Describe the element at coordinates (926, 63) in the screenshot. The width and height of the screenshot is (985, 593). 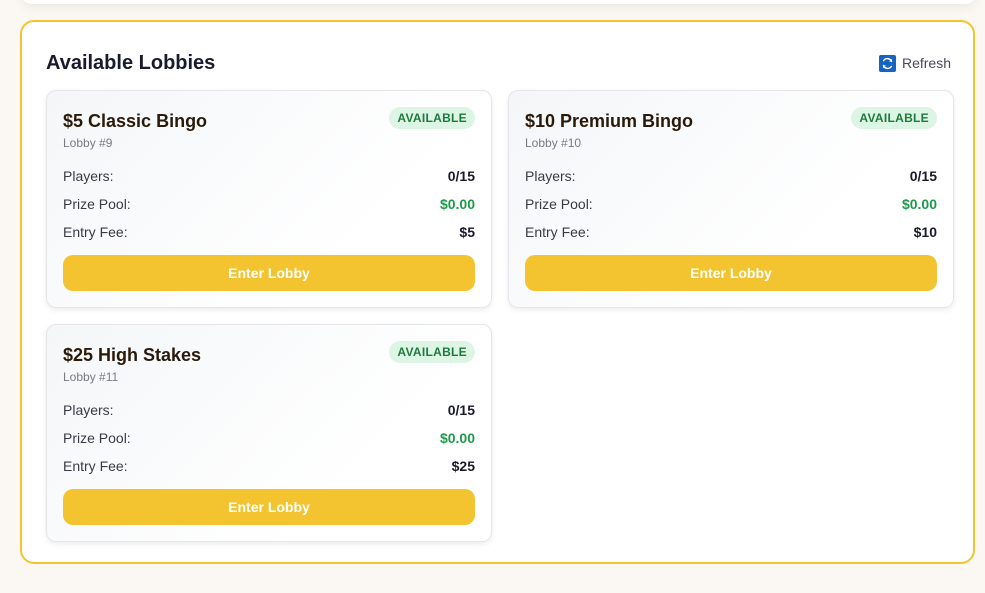
I see `refresh-label: Refresh` at that location.